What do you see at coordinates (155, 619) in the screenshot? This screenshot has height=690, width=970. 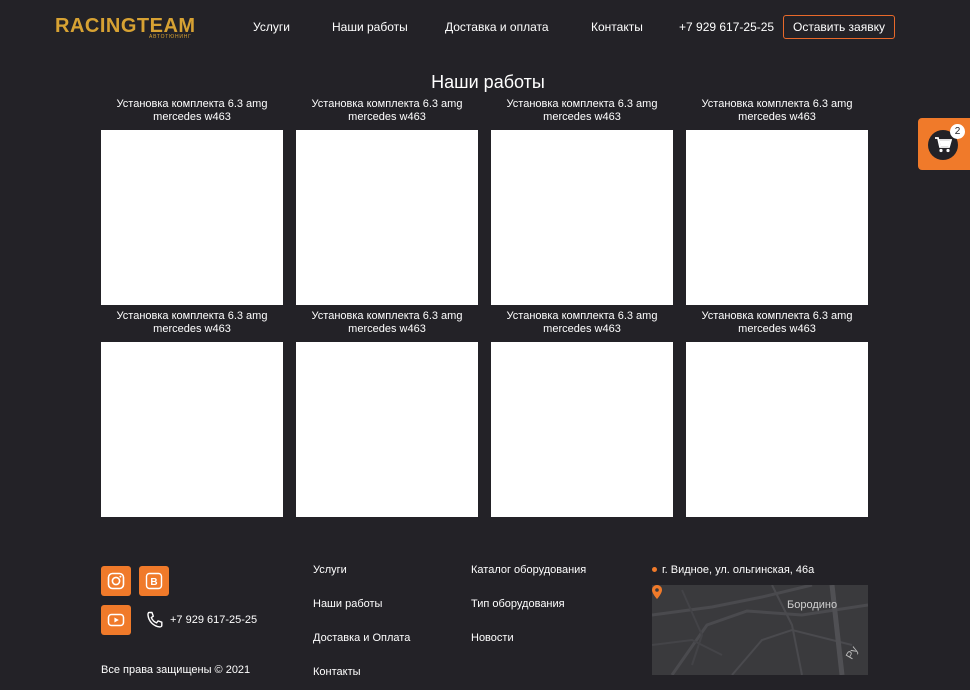 I see `phone-icon` at bounding box center [155, 619].